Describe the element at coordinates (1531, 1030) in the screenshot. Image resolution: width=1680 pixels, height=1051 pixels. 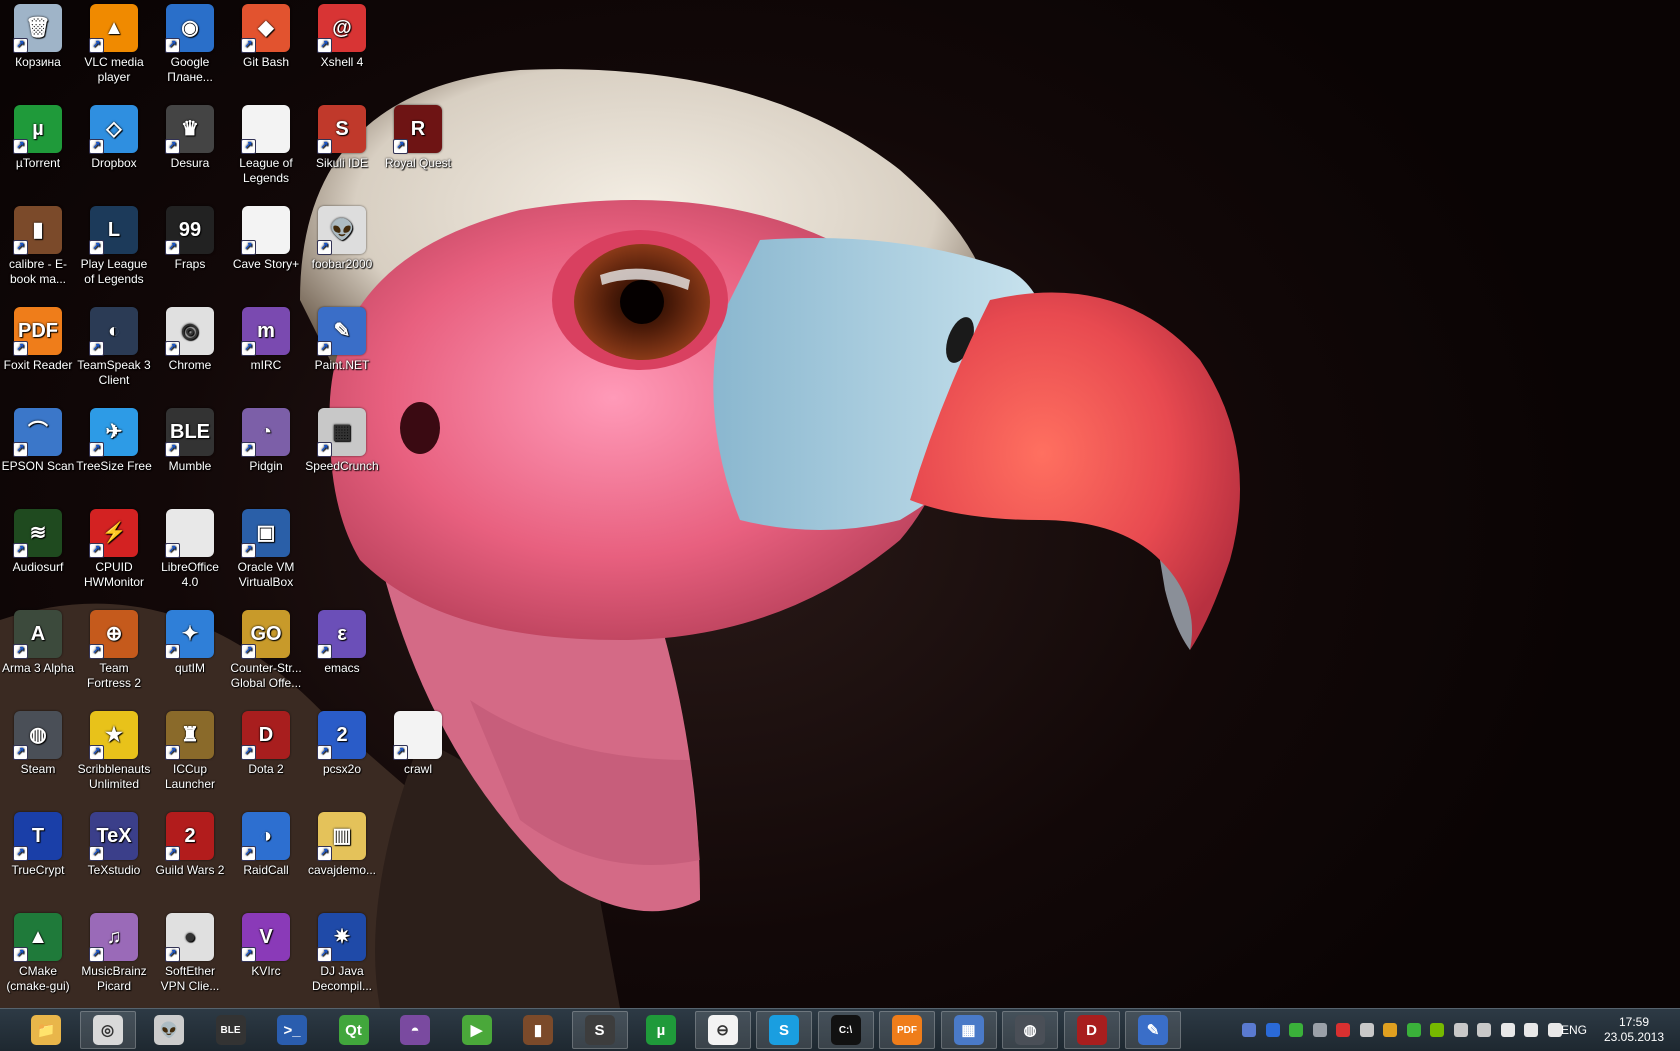
I see `network-icon` at that location.